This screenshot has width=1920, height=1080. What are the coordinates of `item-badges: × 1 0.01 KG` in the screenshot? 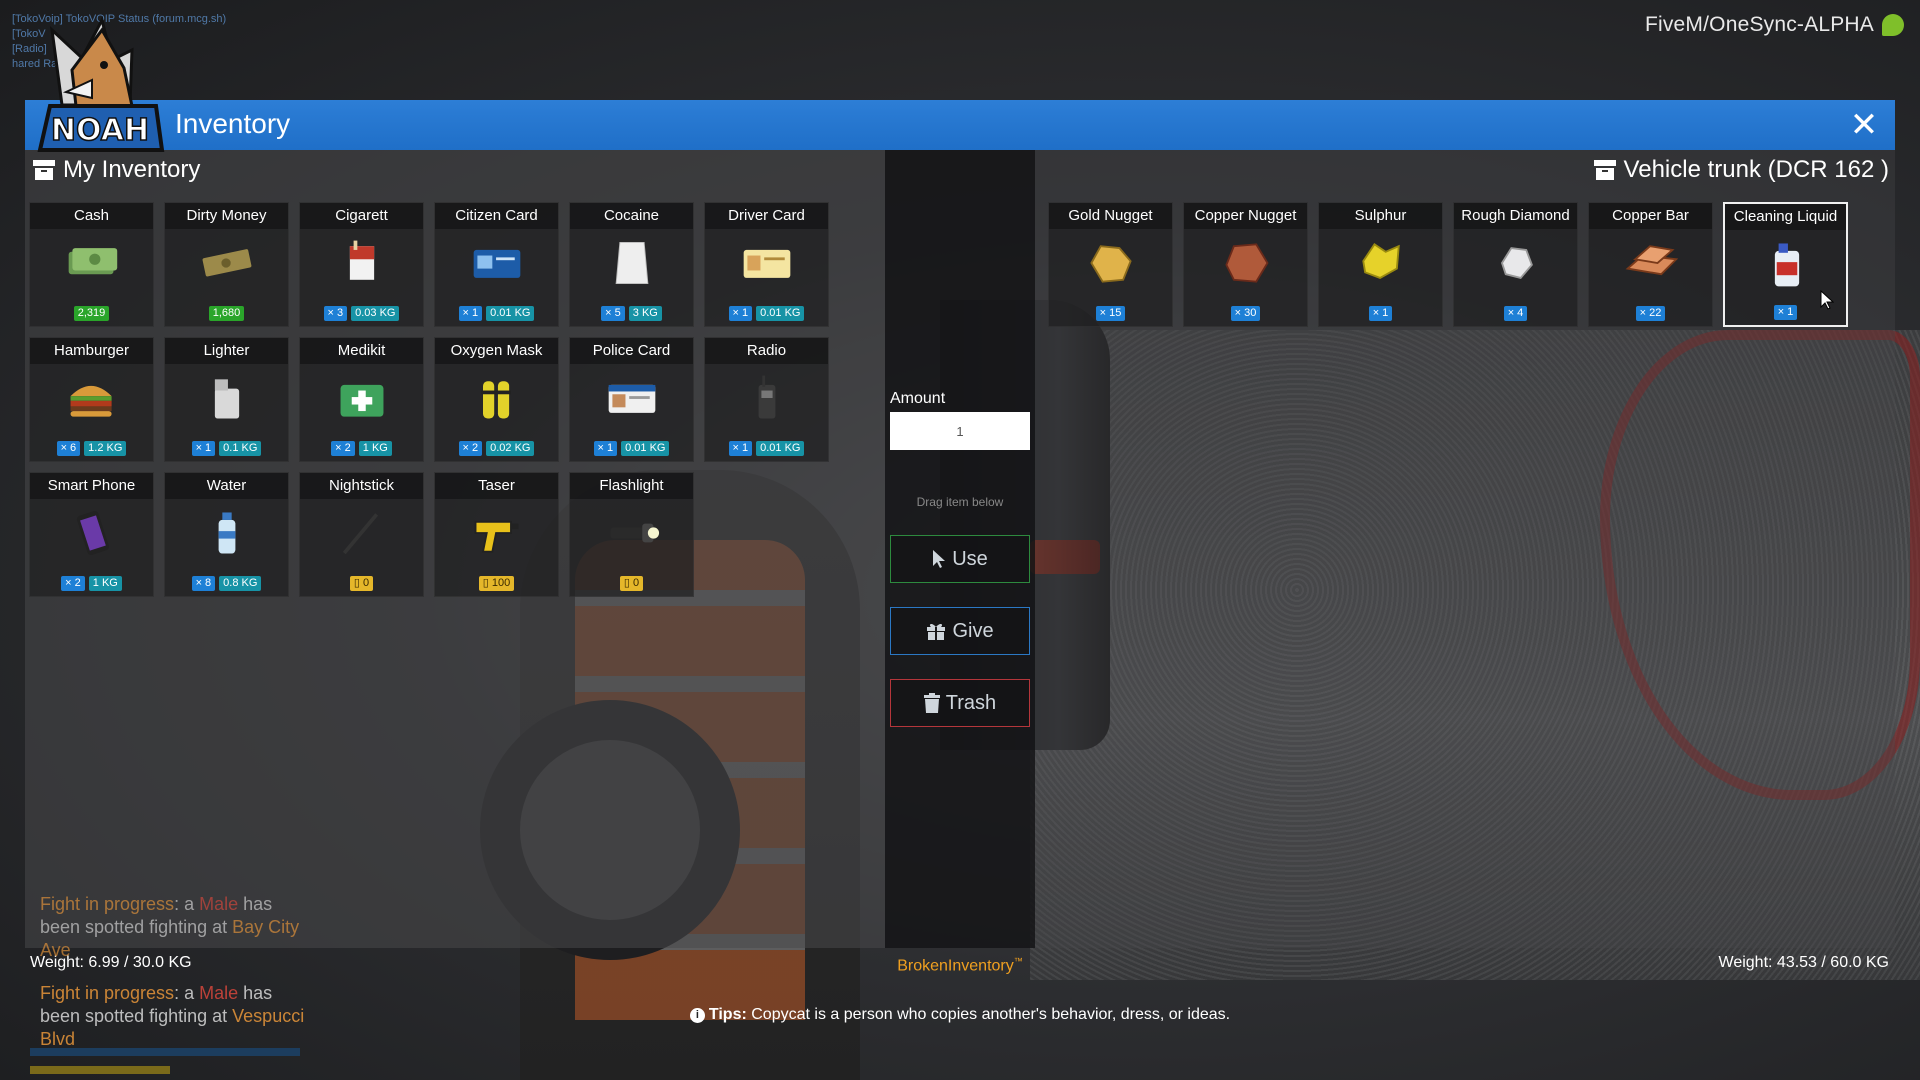 It's located at (766, 448).